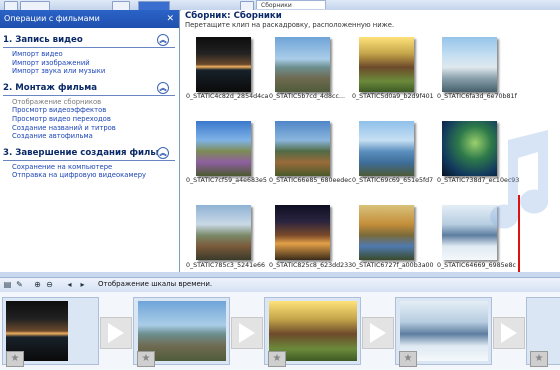 The width and height of the screenshot is (560, 370). Describe the element at coordinates (69, 284) in the screenshot. I see `rewind-icon: ◂` at that location.